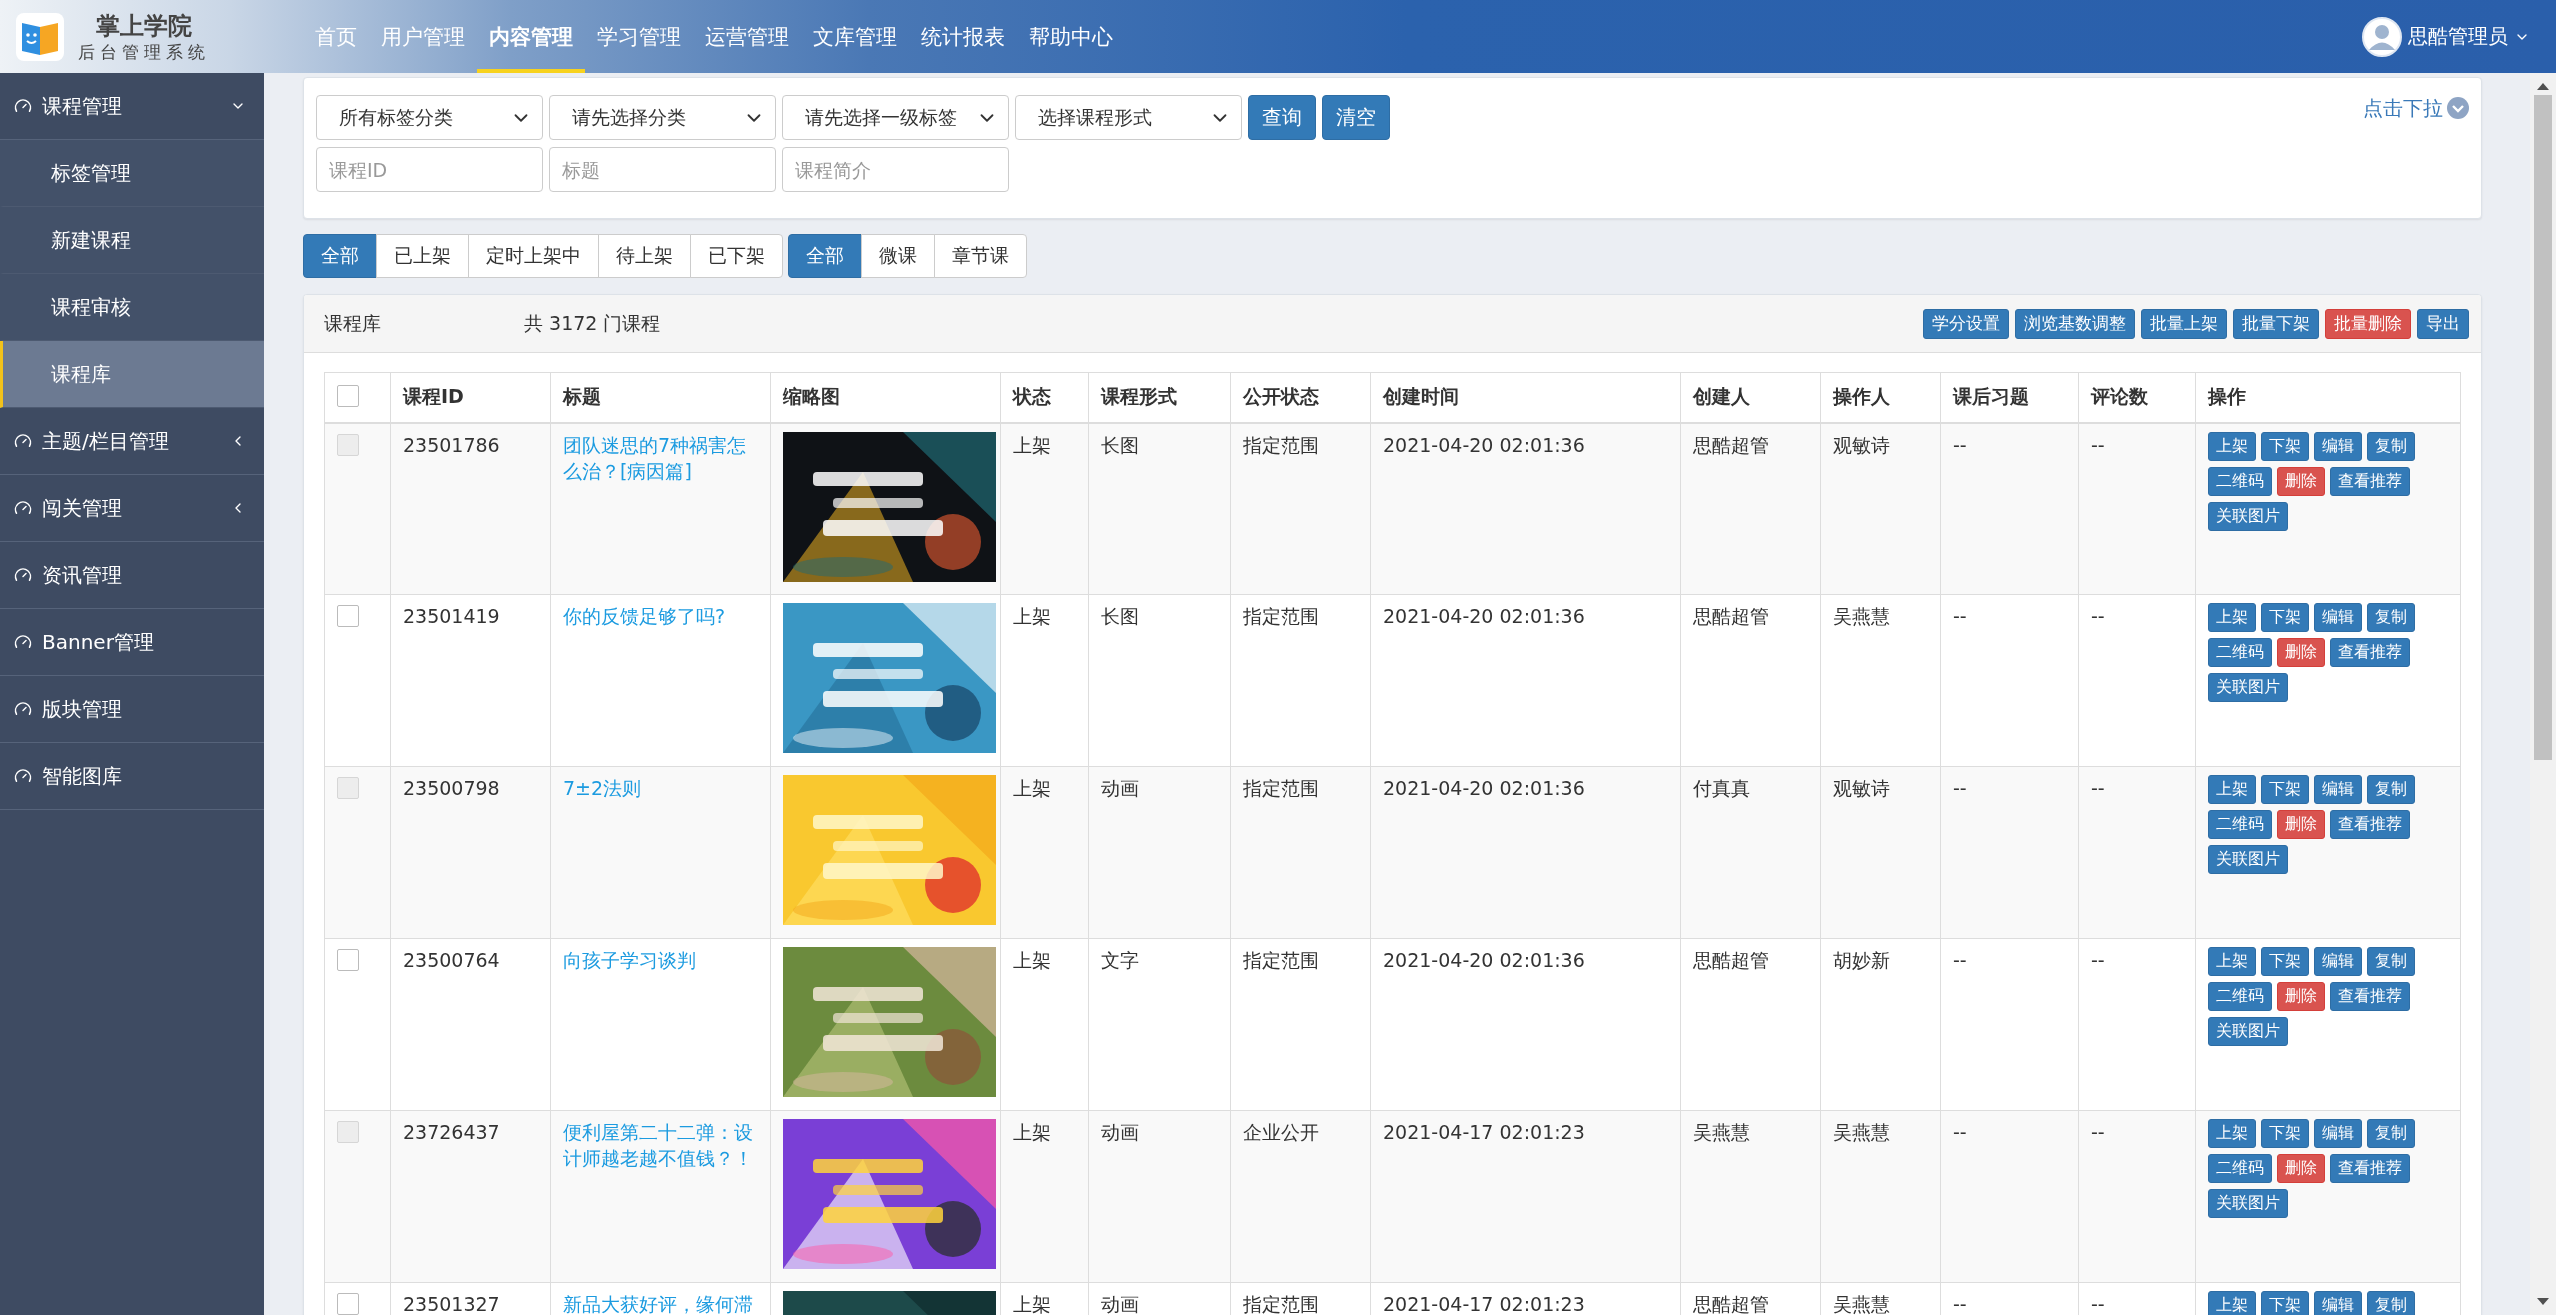 This screenshot has width=2556, height=1315. What do you see at coordinates (2368, 323) in the screenshot?
I see `batch-button: 批量删除` at bounding box center [2368, 323].